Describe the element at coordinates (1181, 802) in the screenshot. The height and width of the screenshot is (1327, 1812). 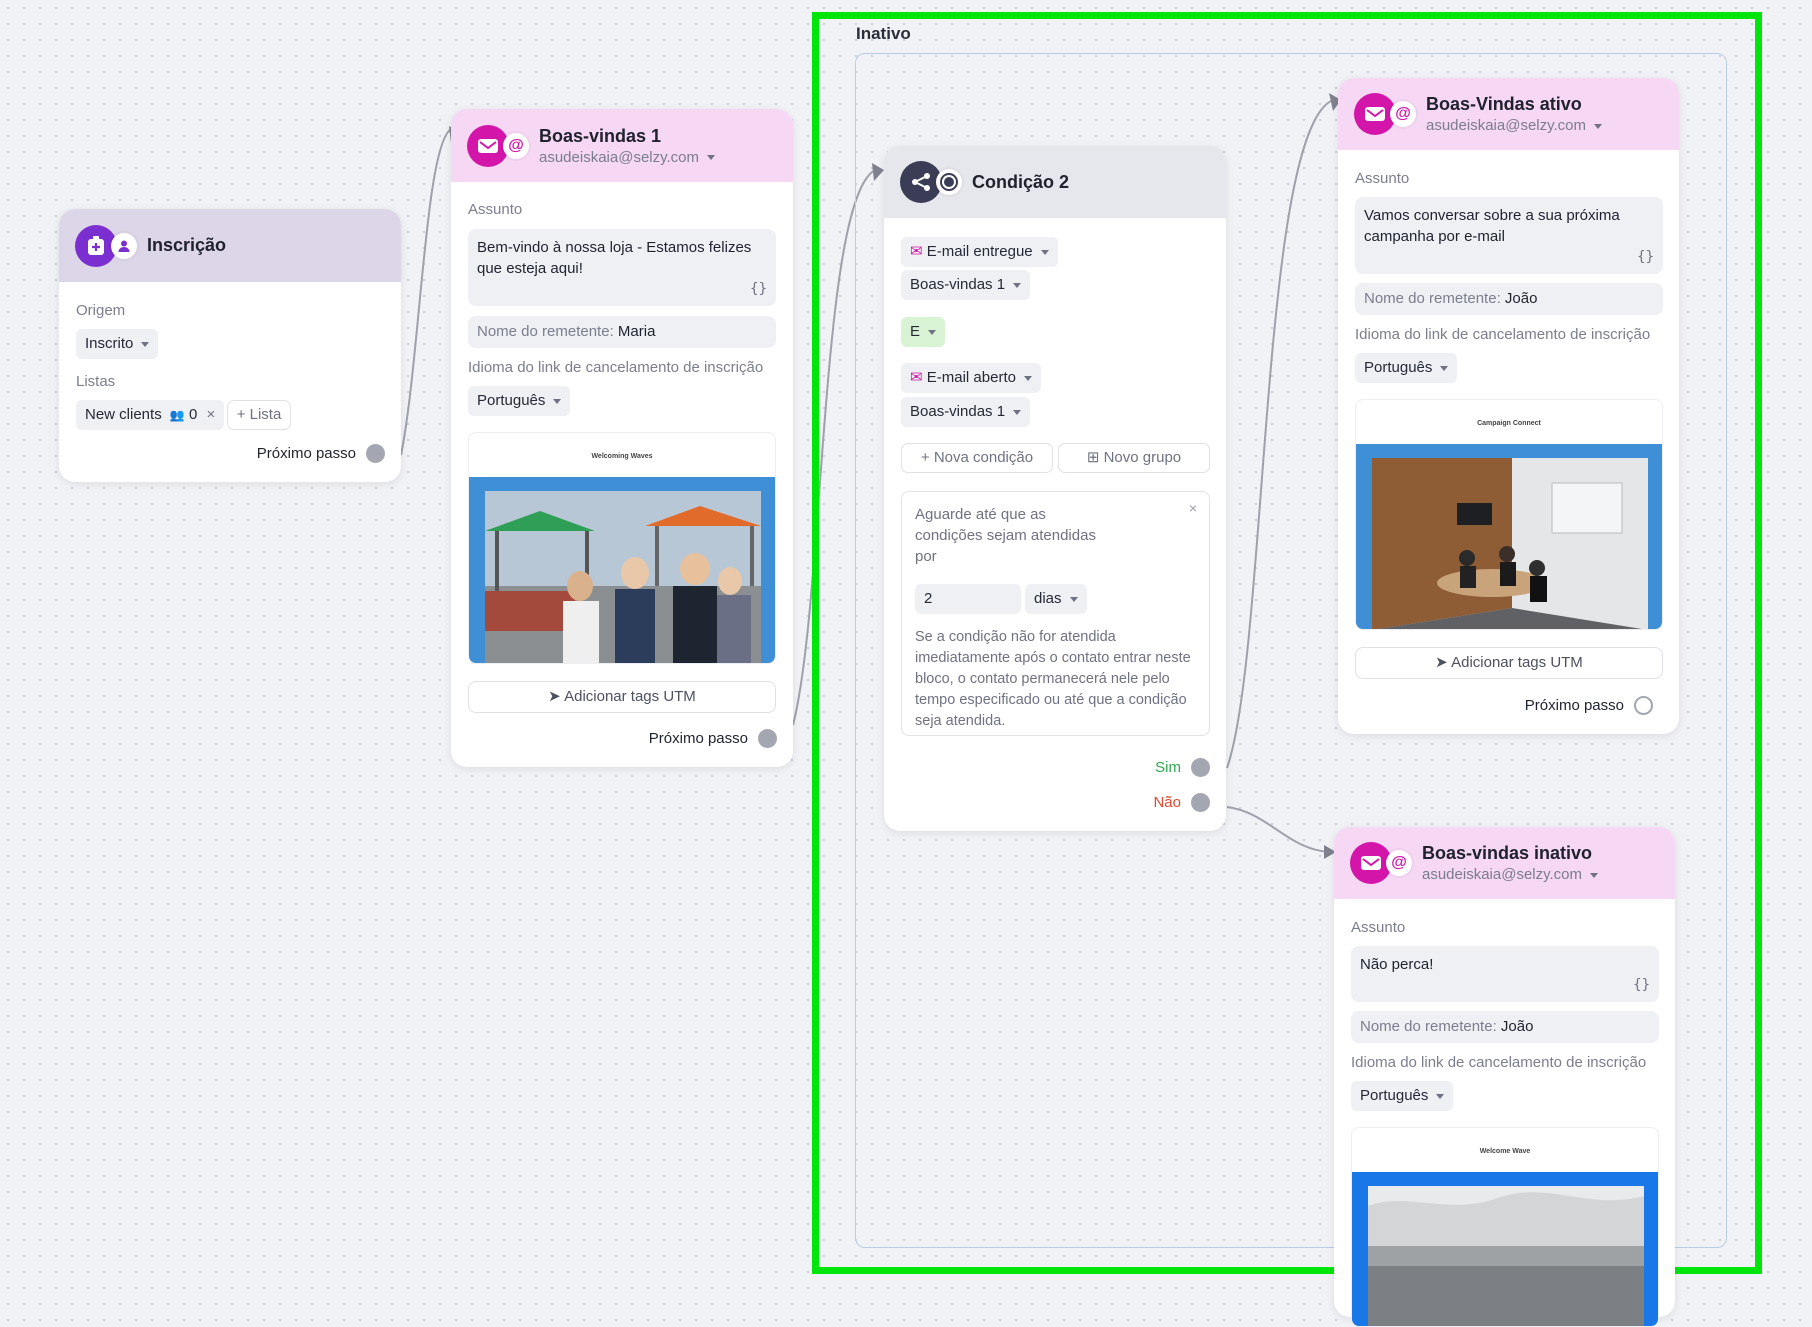
I see `no-branch: Não` at that location.